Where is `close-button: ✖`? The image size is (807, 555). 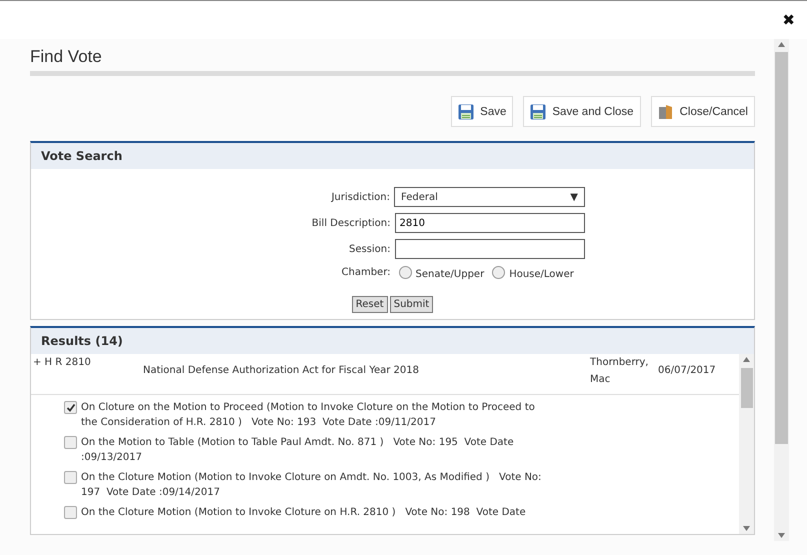
close-button: ✖ is located at coordinates (788, 20).